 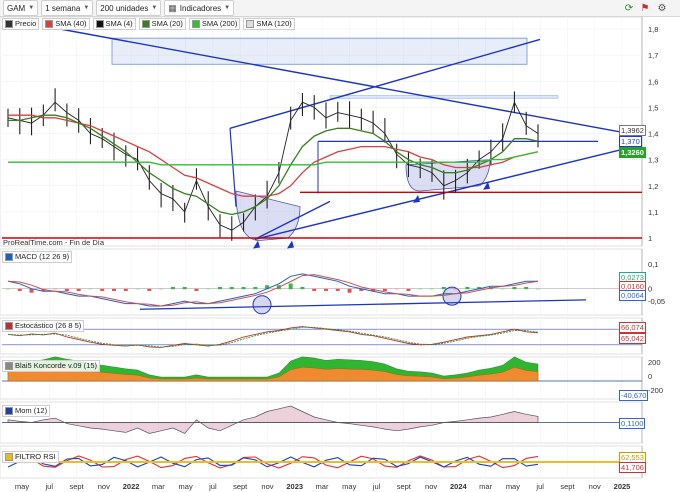 I want to click on mom-legend-item: Mom (12), so click(x=26, y=411).